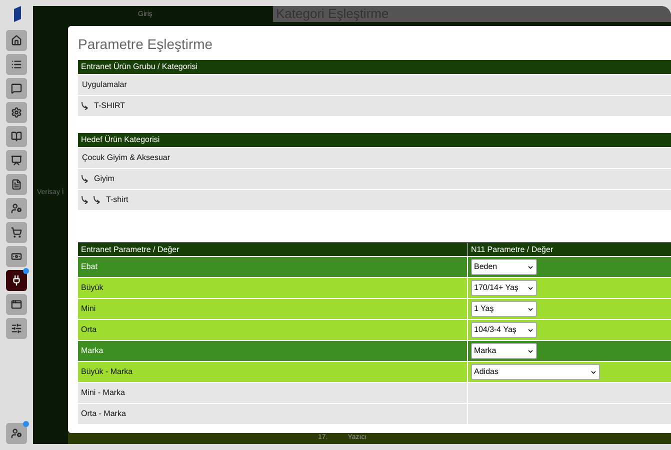 Image resolution: width=671 pixels, height=450 pixels. I want to click on sliders-icon, so click(16, 328).